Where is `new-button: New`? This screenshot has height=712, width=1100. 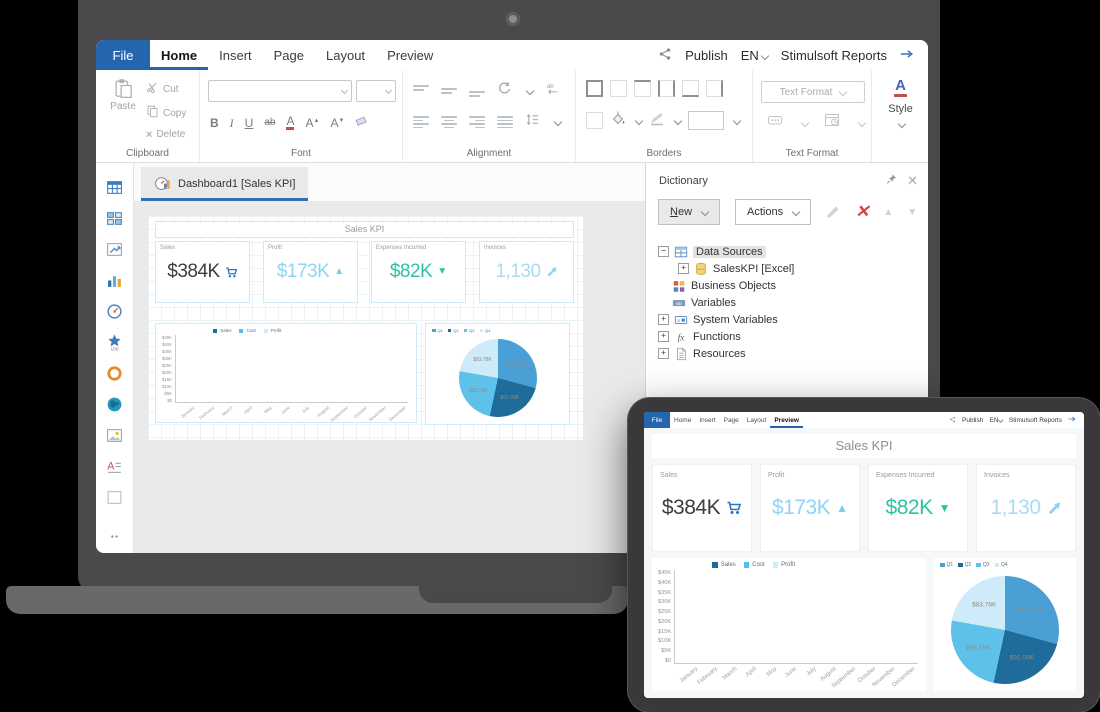 new-button: New is located at coordinates (689, 212).